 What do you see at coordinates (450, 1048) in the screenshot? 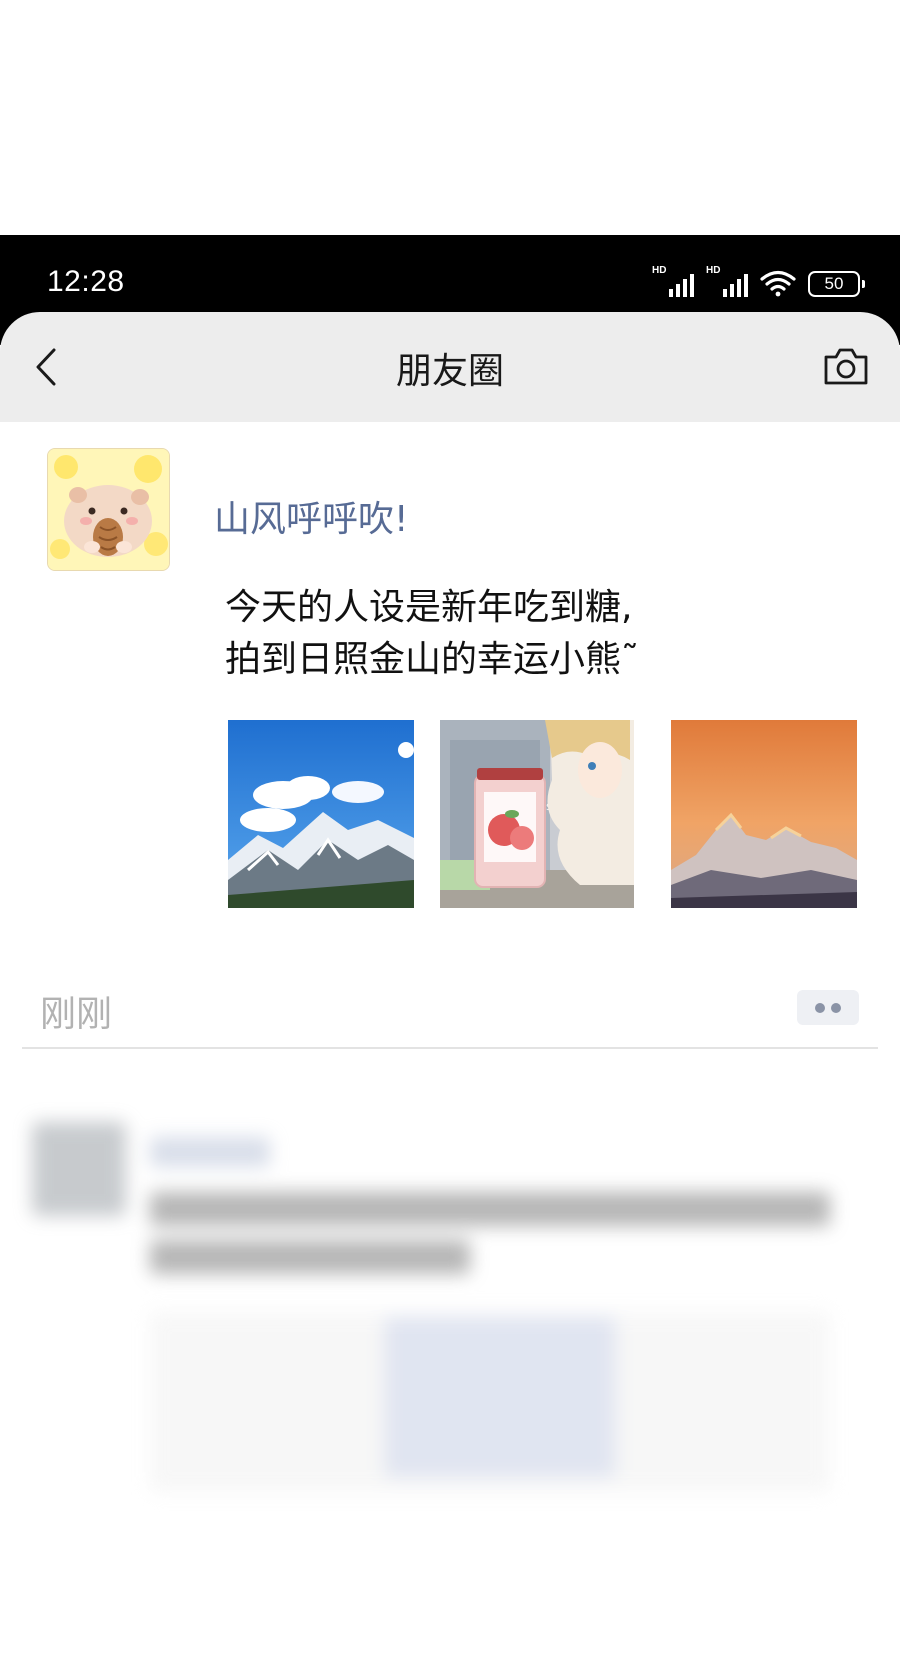
I see `post-divider` at bounding box center [450, 1048].